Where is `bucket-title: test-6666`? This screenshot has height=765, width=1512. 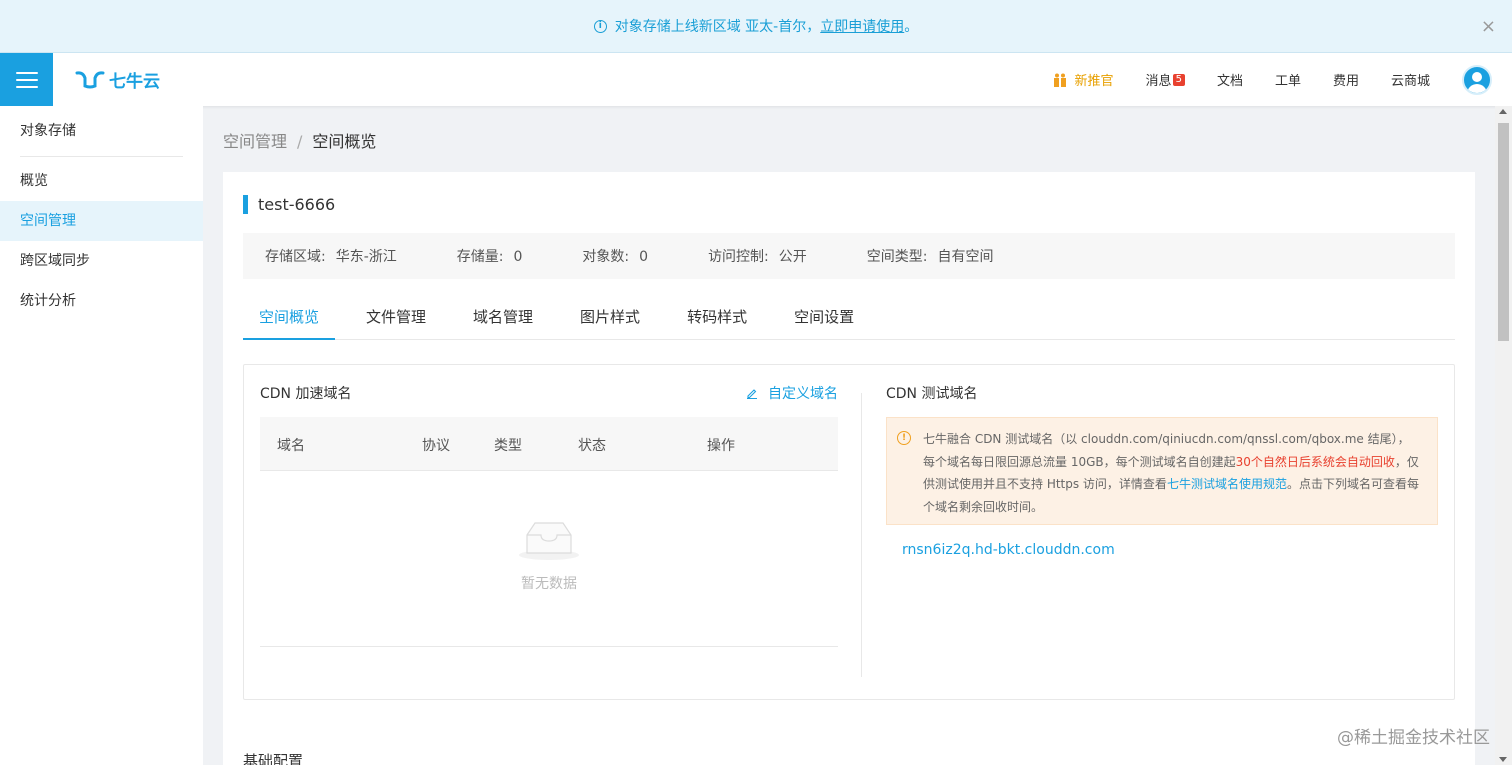 bucket-title: test-6666 is located at coordinates (289, 204).